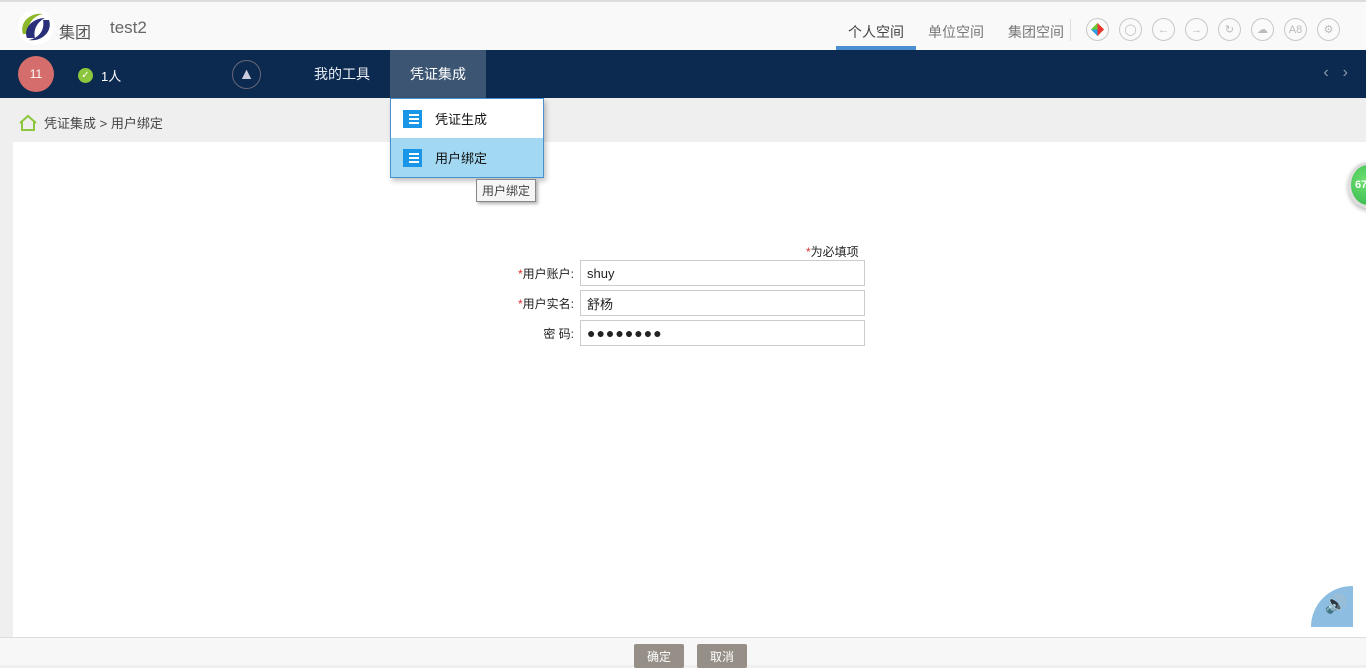 Image resolution: width=1366 pixels, height=668 pixels. What do you see at coordinates (1130, 29) in the screenshot?
I see `search-icon: ◯` at bounding box center [1130, 29].